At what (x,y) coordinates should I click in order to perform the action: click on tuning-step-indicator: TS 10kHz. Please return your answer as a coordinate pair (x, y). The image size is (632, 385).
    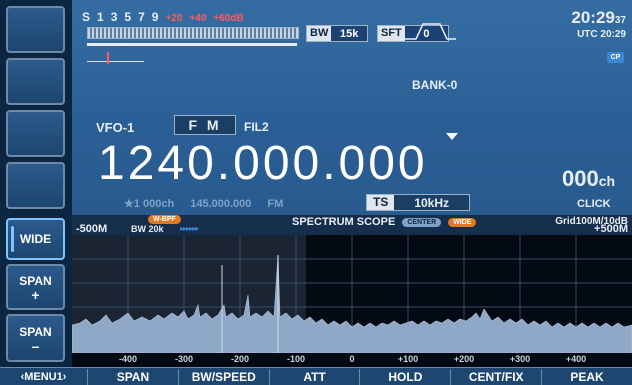
    Looking at the image, I should click on (418, 202).